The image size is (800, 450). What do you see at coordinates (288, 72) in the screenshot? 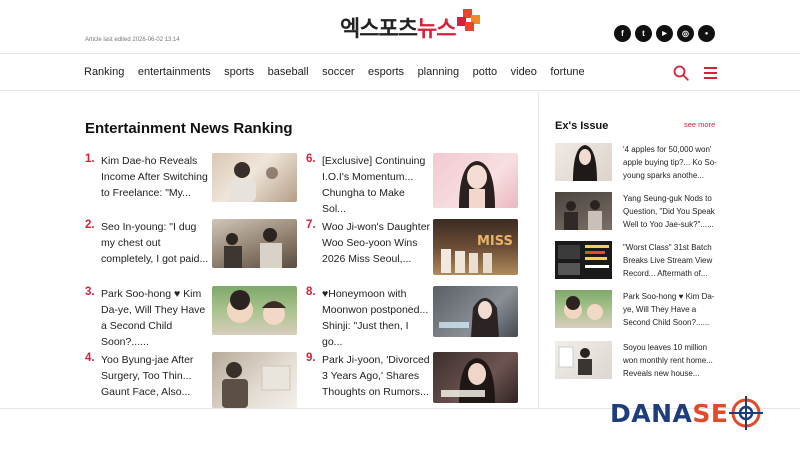
I see `nav-item-baseball: baseball` at bounding box center [288, 72].